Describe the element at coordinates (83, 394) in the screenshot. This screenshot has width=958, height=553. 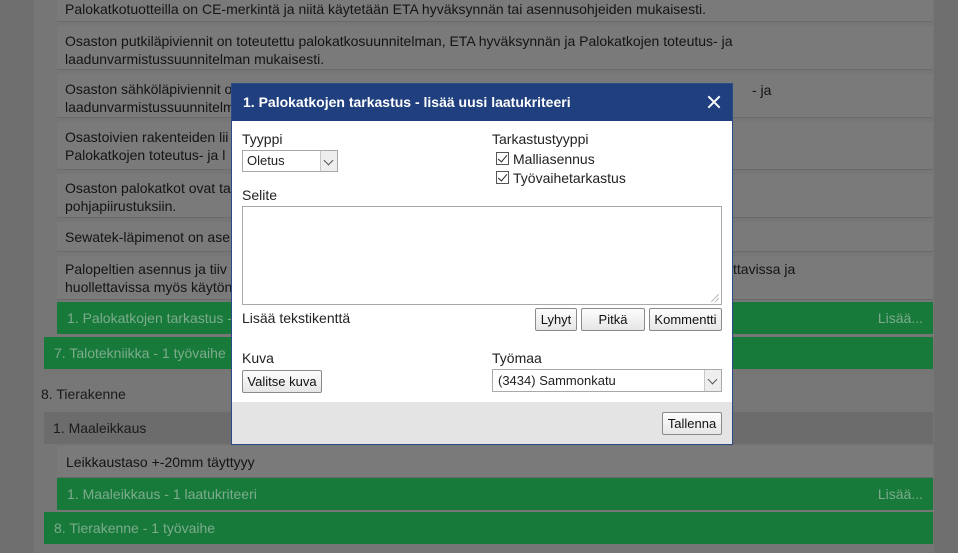
I see `section-title-text: 8. Tierakenne` at that location.